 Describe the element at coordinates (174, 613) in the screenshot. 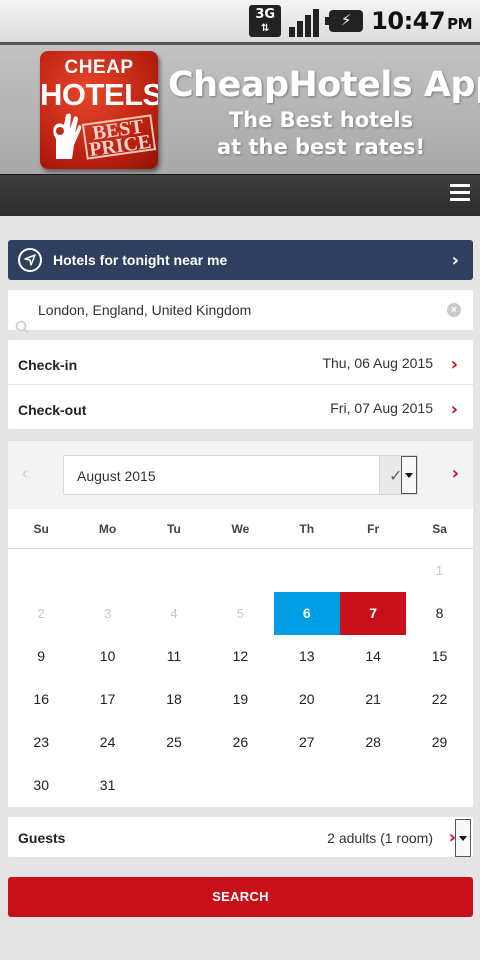

I see `calendar-day-disabled: 4` at that location.